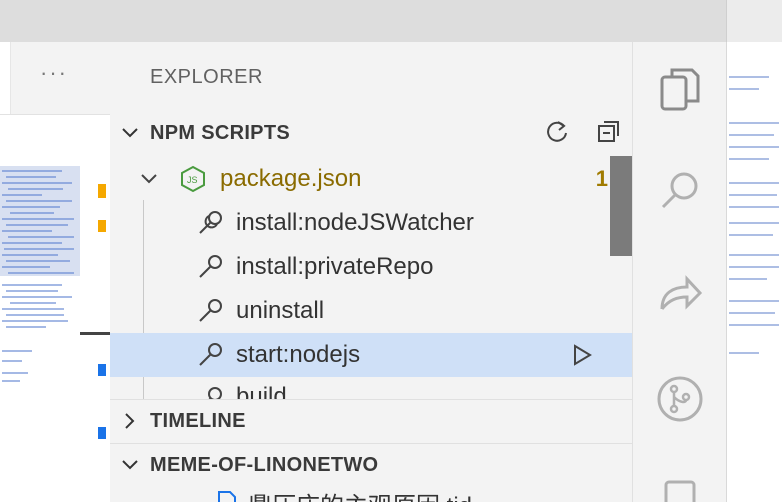  What do you see at coordinates (280, 310) in the screenshot?
I see `script-label: uninstall` at bounding box center [280, 310].